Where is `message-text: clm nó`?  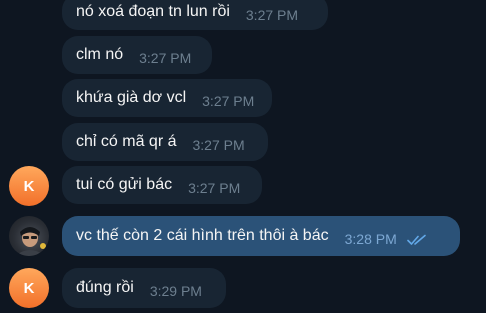
message-text: clm nó is located at coordinates (100, 54).